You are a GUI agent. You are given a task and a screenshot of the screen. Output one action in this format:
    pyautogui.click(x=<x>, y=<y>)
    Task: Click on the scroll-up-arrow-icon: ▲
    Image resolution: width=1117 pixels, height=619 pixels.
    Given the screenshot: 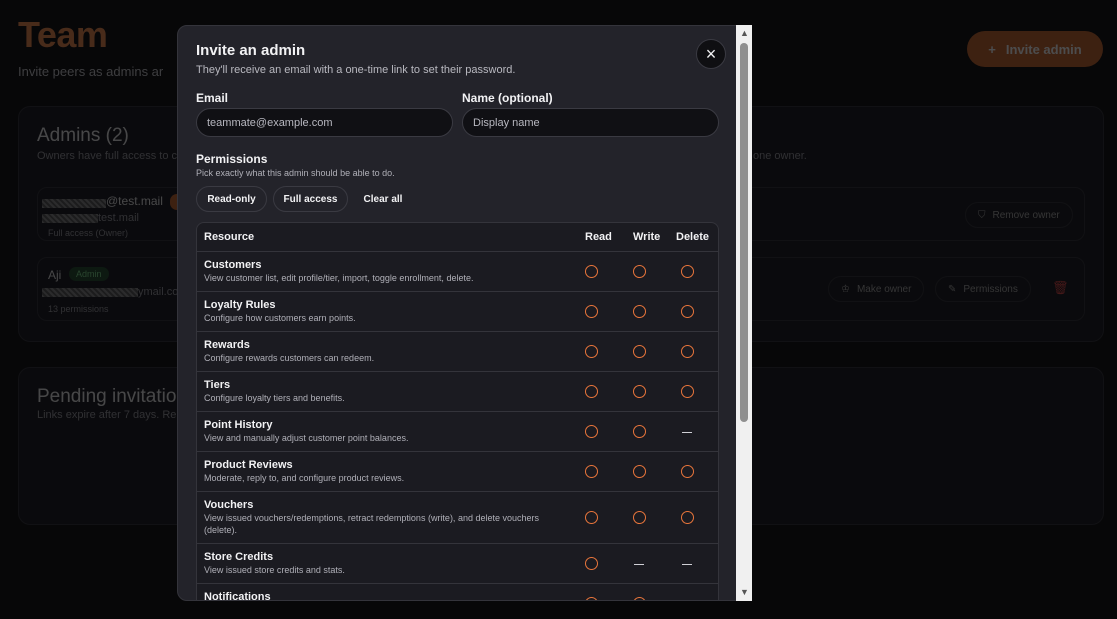 What is the action you would take?
    pyautogui.click(x=744, y=33)
    